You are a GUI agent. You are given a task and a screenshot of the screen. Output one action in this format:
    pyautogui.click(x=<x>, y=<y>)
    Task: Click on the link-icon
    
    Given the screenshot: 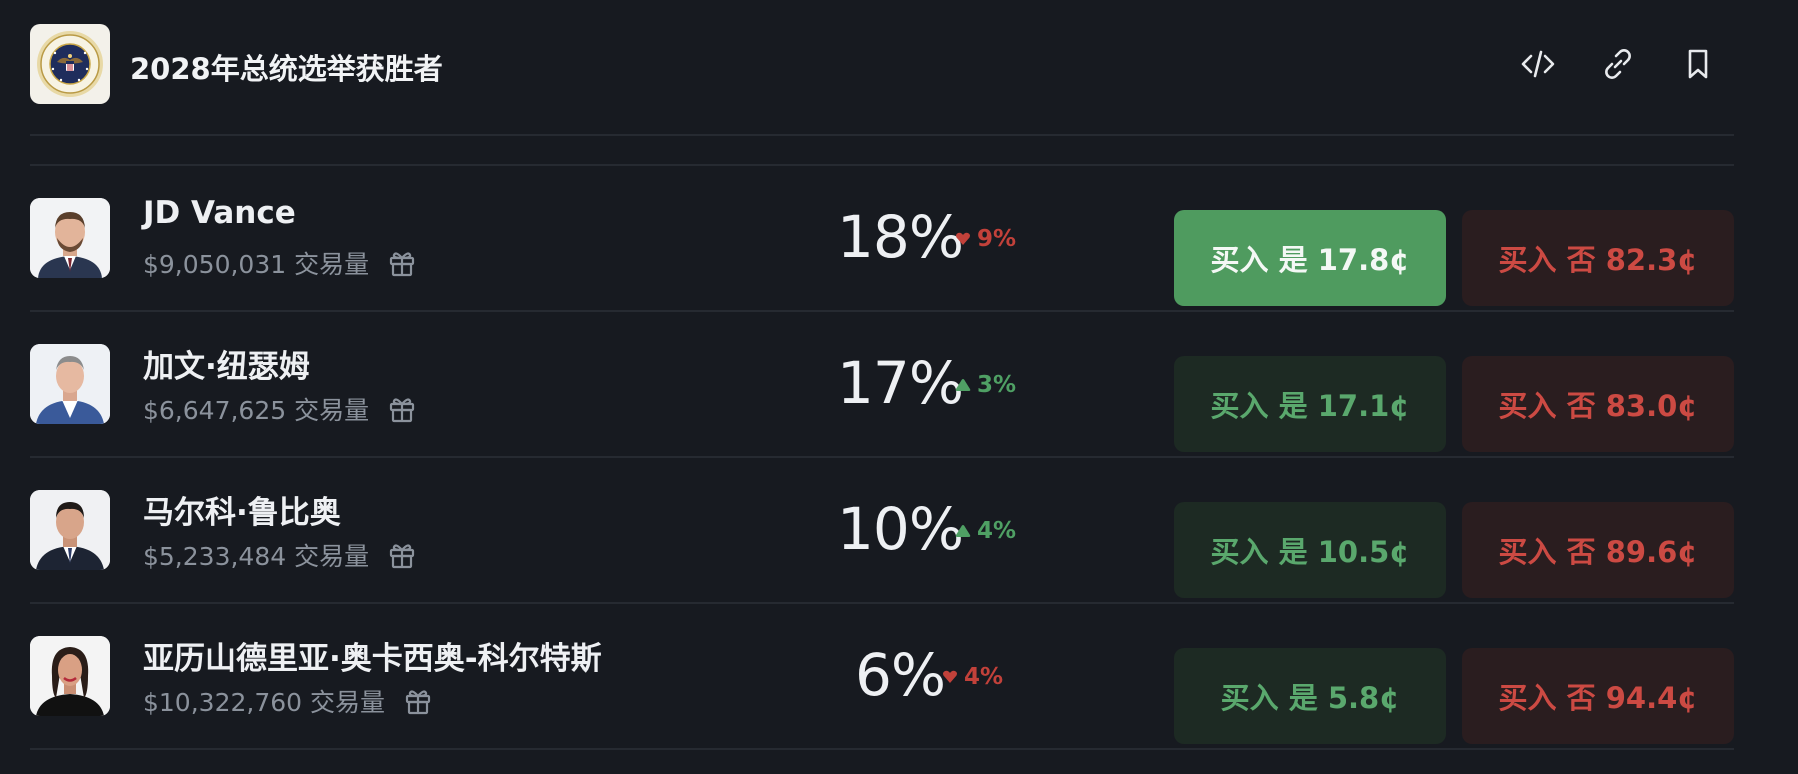 What is the action you would take?
    pyautogui.click(x=1618, y=64)
    